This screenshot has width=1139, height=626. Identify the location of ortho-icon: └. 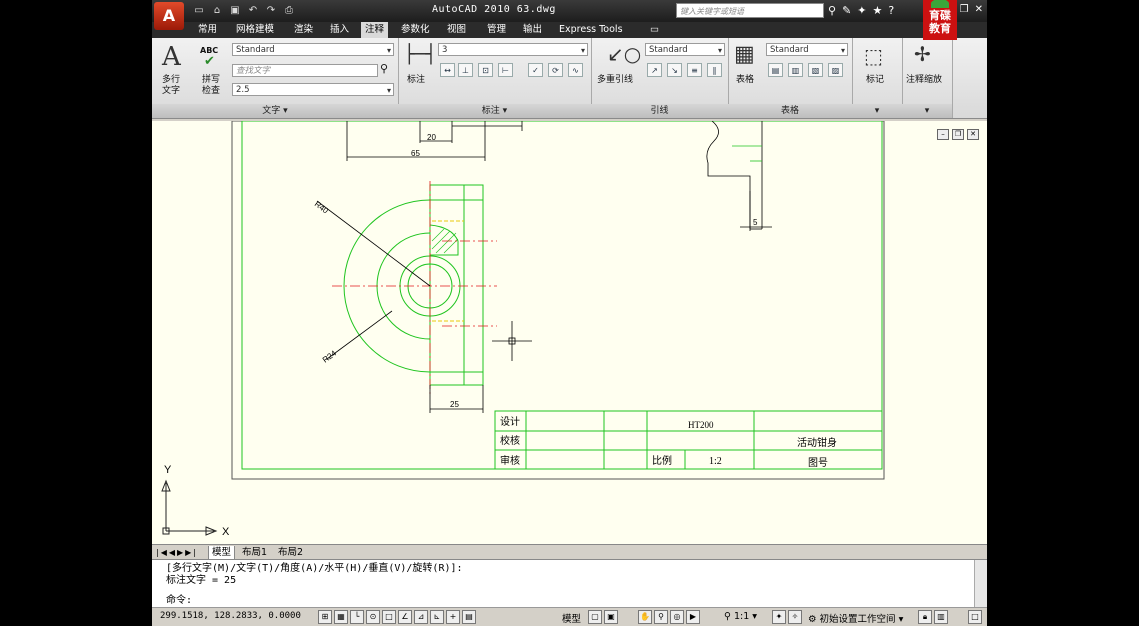
(357, 617).